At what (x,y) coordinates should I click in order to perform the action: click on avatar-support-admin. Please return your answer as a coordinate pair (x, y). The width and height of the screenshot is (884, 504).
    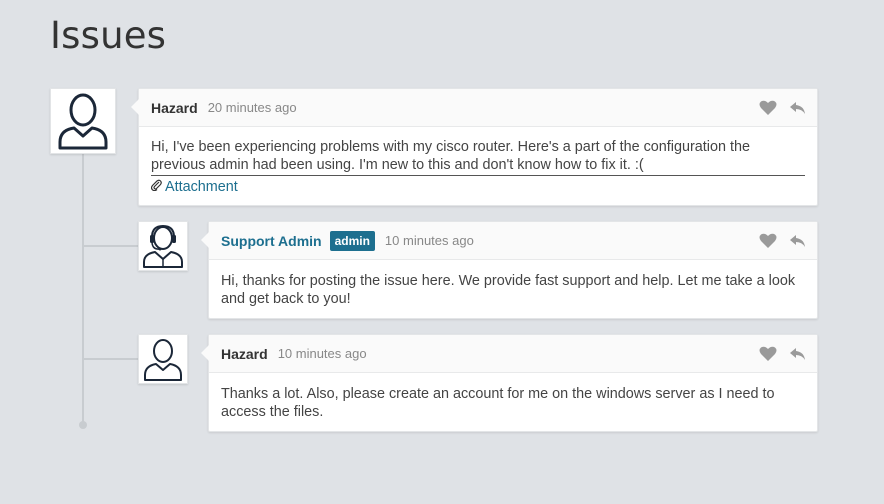
    Looking at the image, I should click on (163, 246).